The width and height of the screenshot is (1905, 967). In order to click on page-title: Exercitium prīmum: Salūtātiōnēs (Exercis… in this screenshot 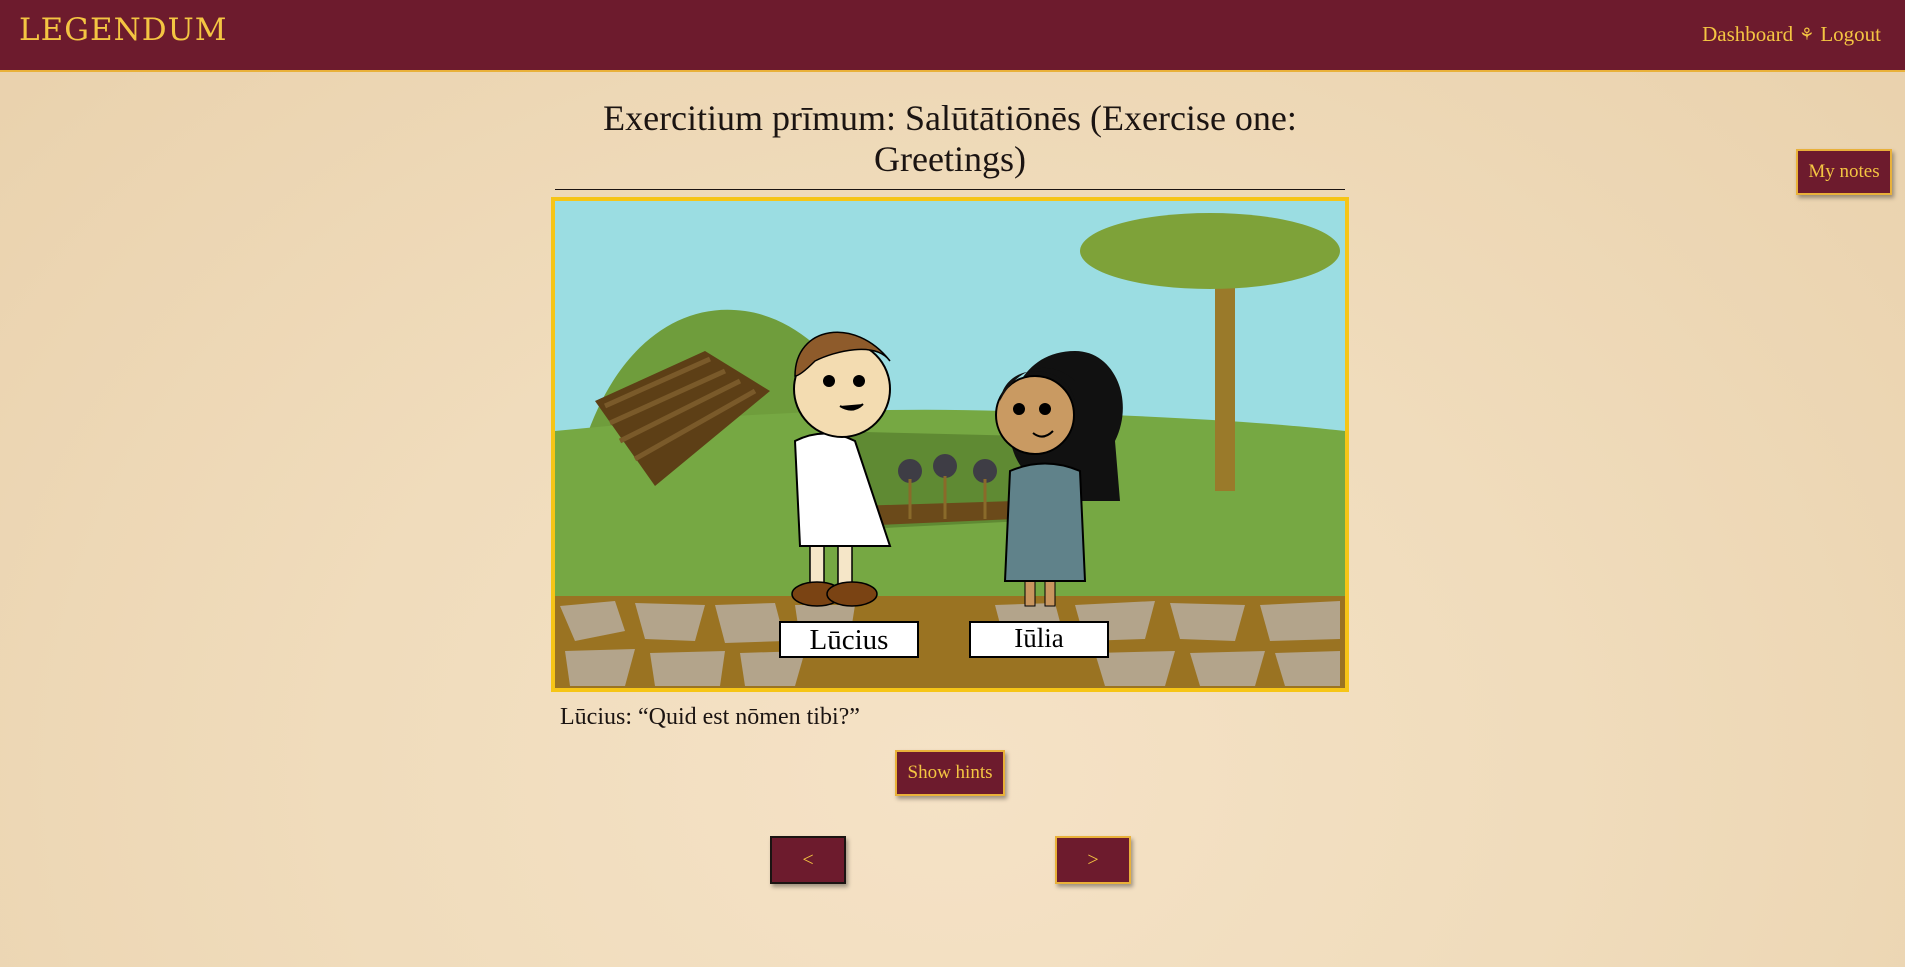, I will do `click(950, 138)`.